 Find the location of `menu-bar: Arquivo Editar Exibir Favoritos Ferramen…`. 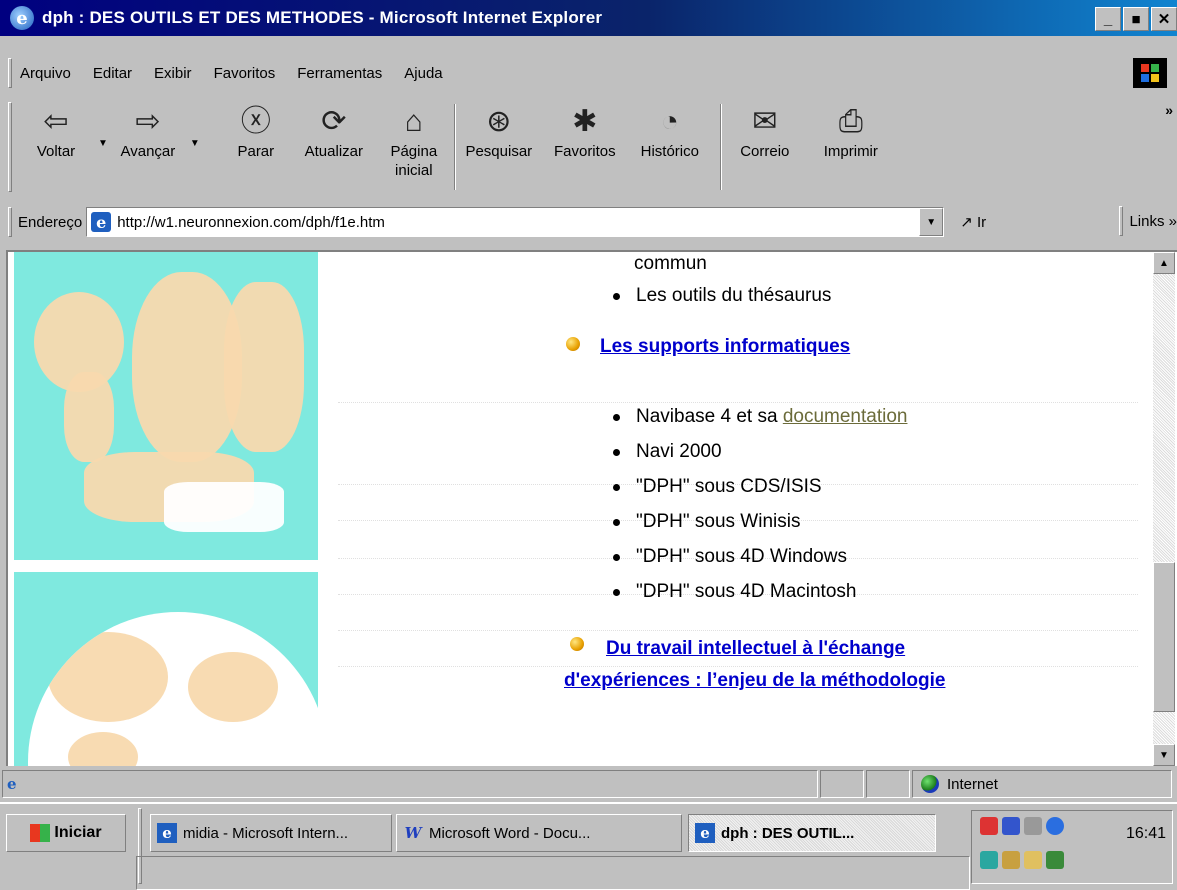

menu-bar: Arquivo Editar Exibir Favoritos Ferramen… is located at coordinates (592, 73).